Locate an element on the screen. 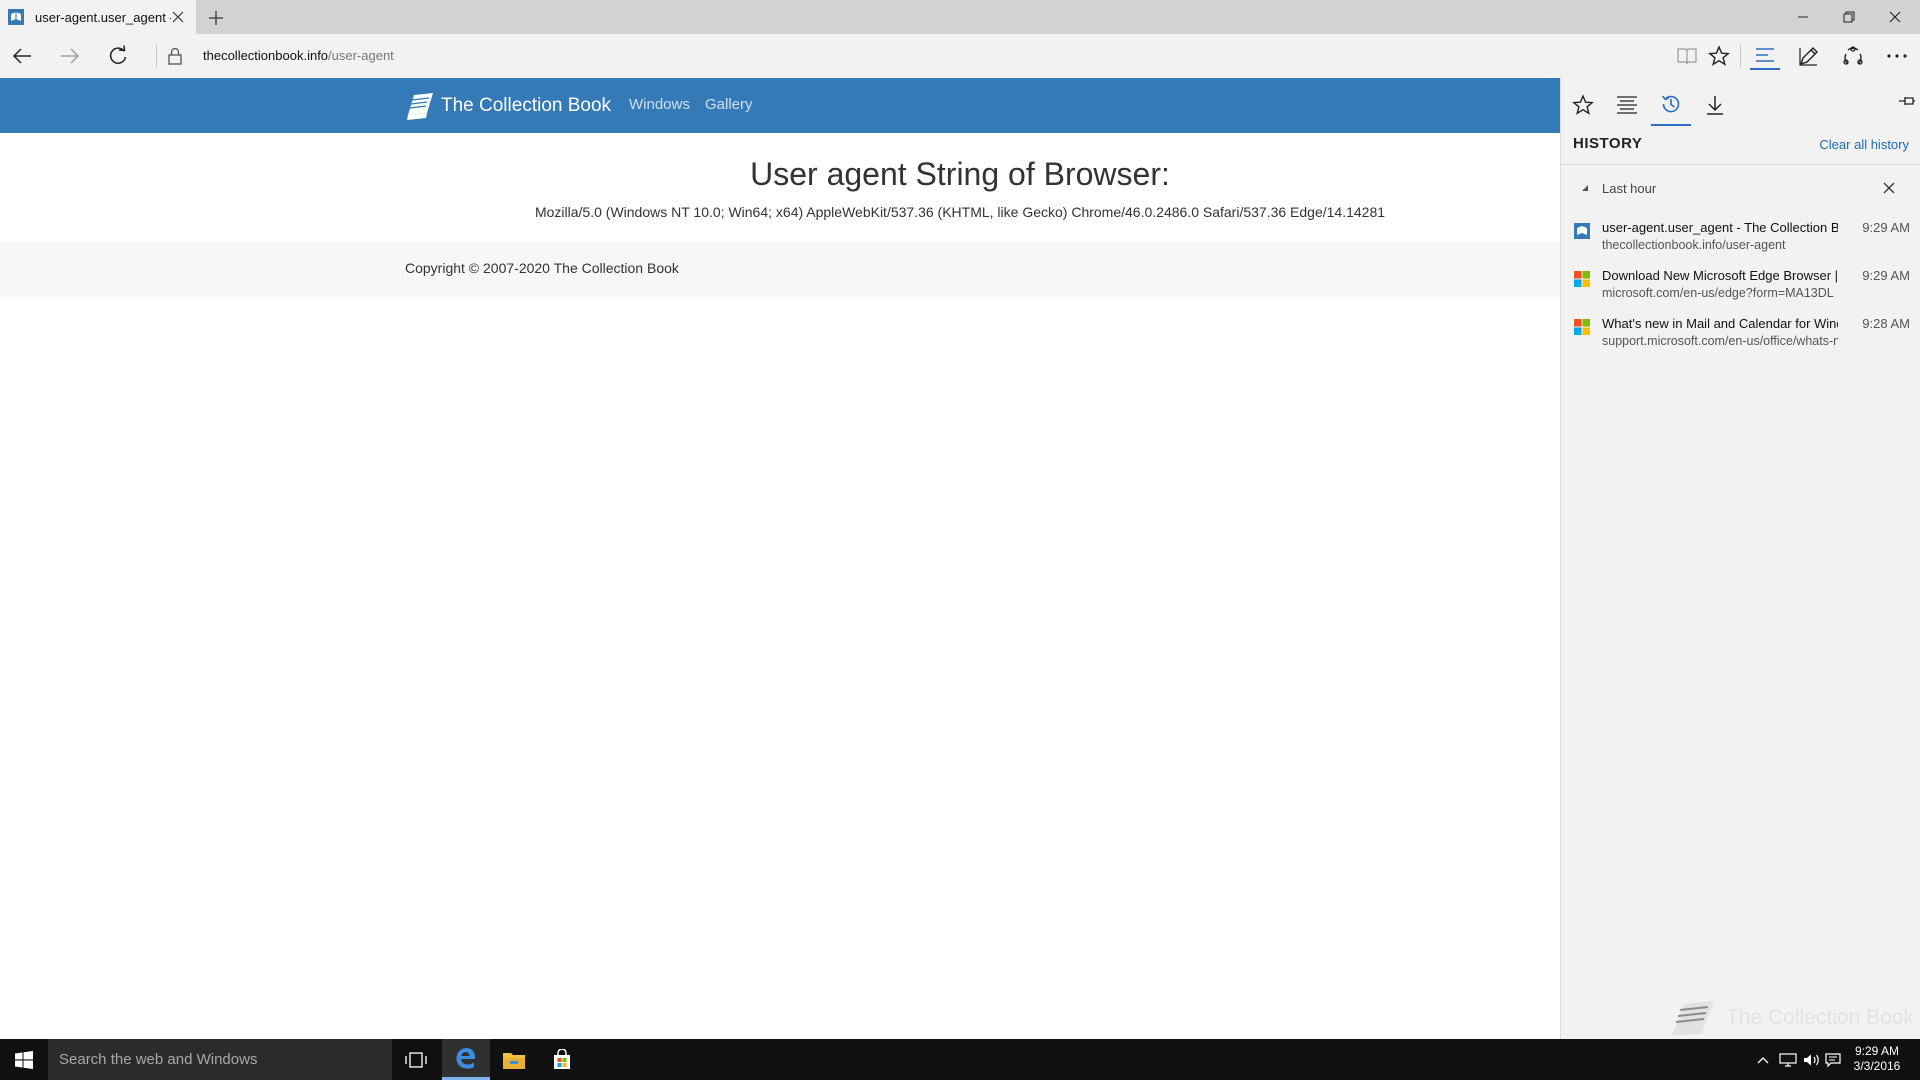  store-icon is located at coordinates (562, 1059).